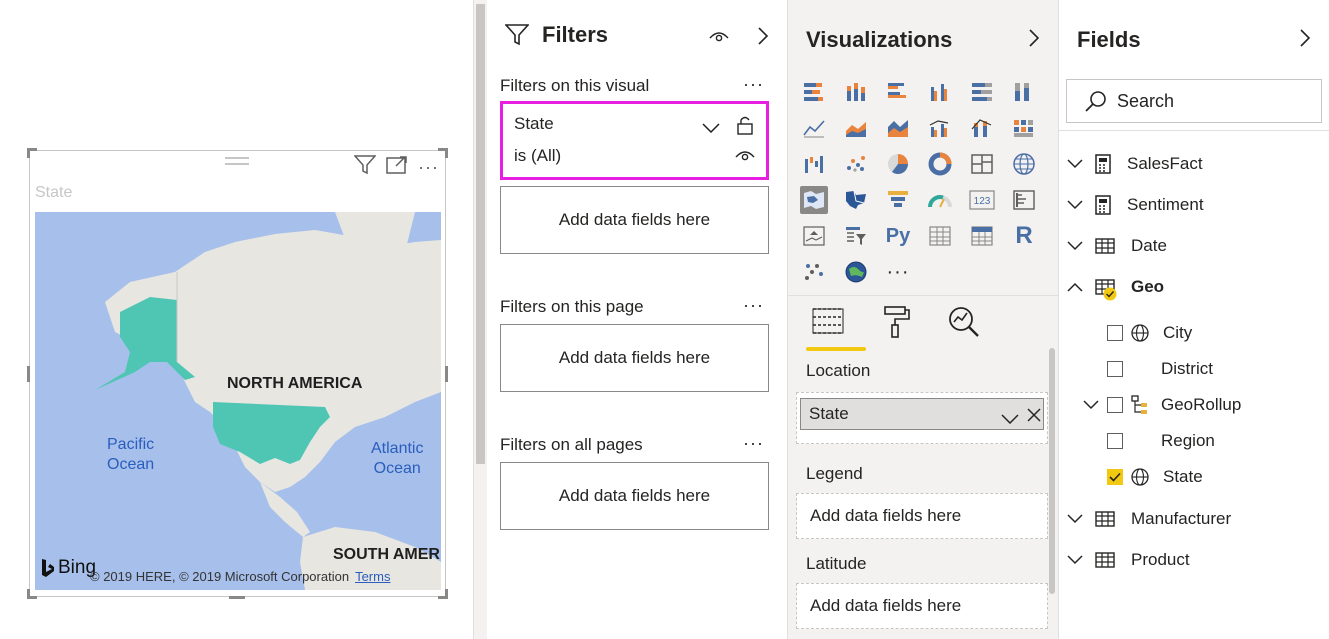 The image size is (1329, 639). Describe the element at coordinates (982, 128) in the screenshot. I see `line-stacked-column-icon` at that location.